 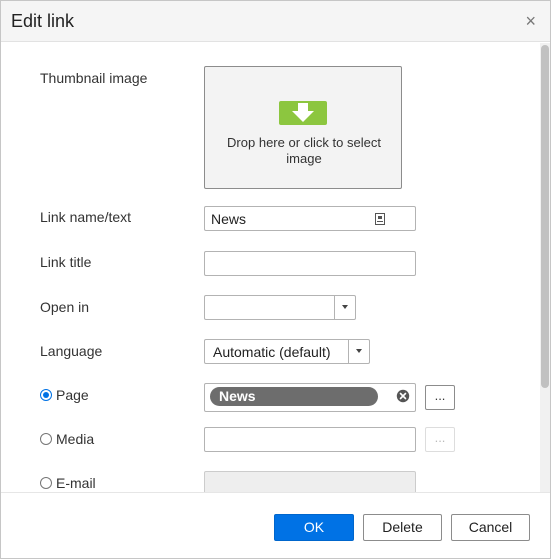 I want to click on upload-arrow-icon, so click(x=303, y=113).